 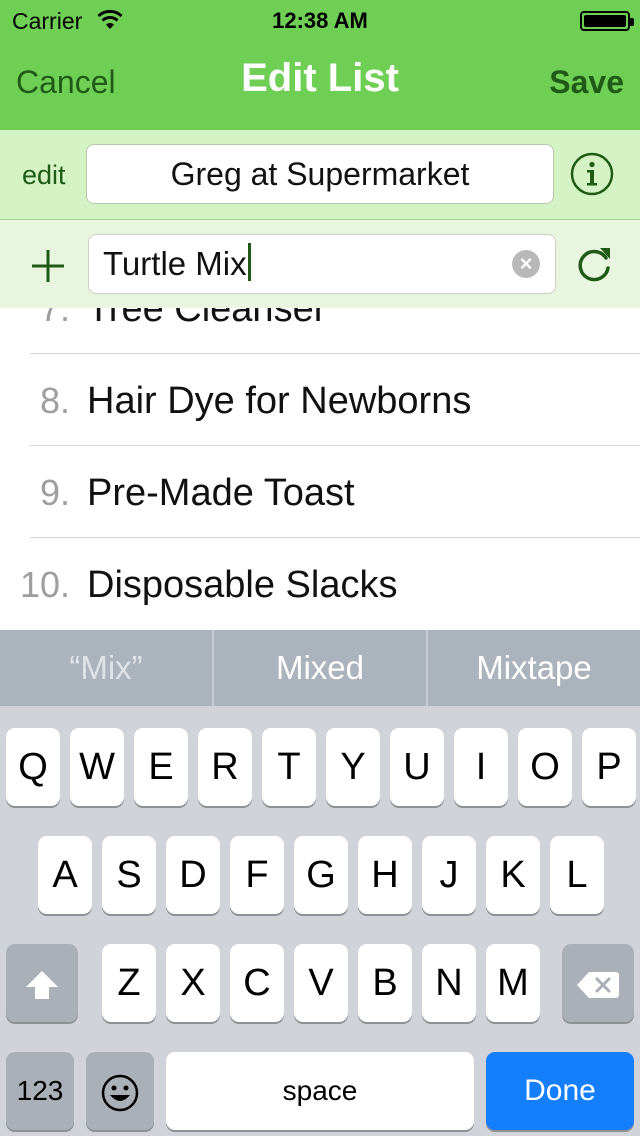 I want to click on done-key: Done, so click(x=560, y=1091).